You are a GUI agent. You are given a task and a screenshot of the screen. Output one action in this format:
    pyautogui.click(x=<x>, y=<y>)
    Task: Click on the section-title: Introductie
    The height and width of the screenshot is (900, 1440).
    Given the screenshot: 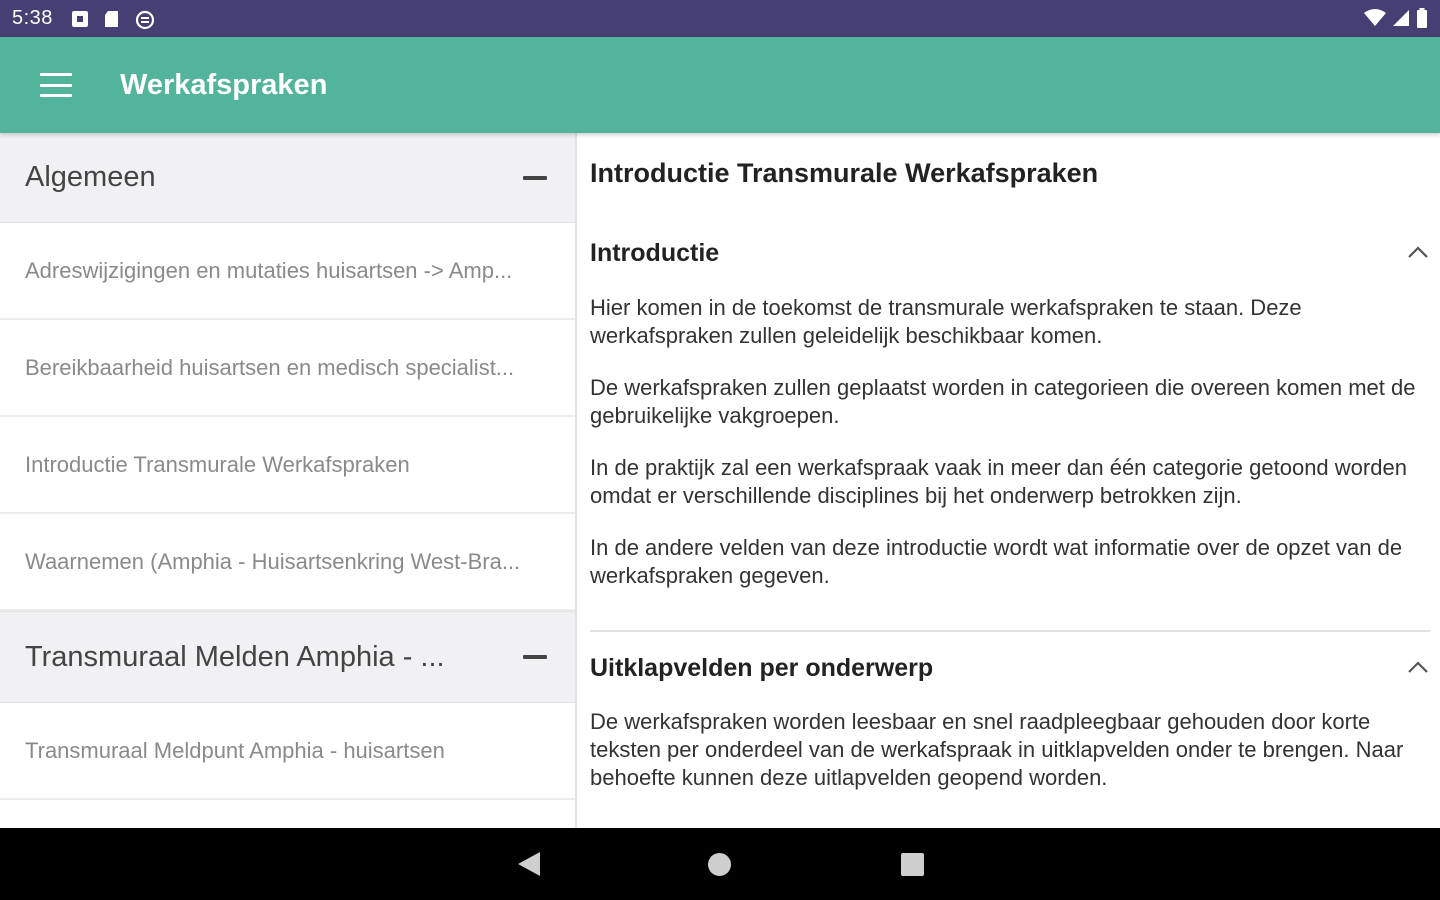 What is the action you would take?
    pyautogui.click(x=655, y=252)
    